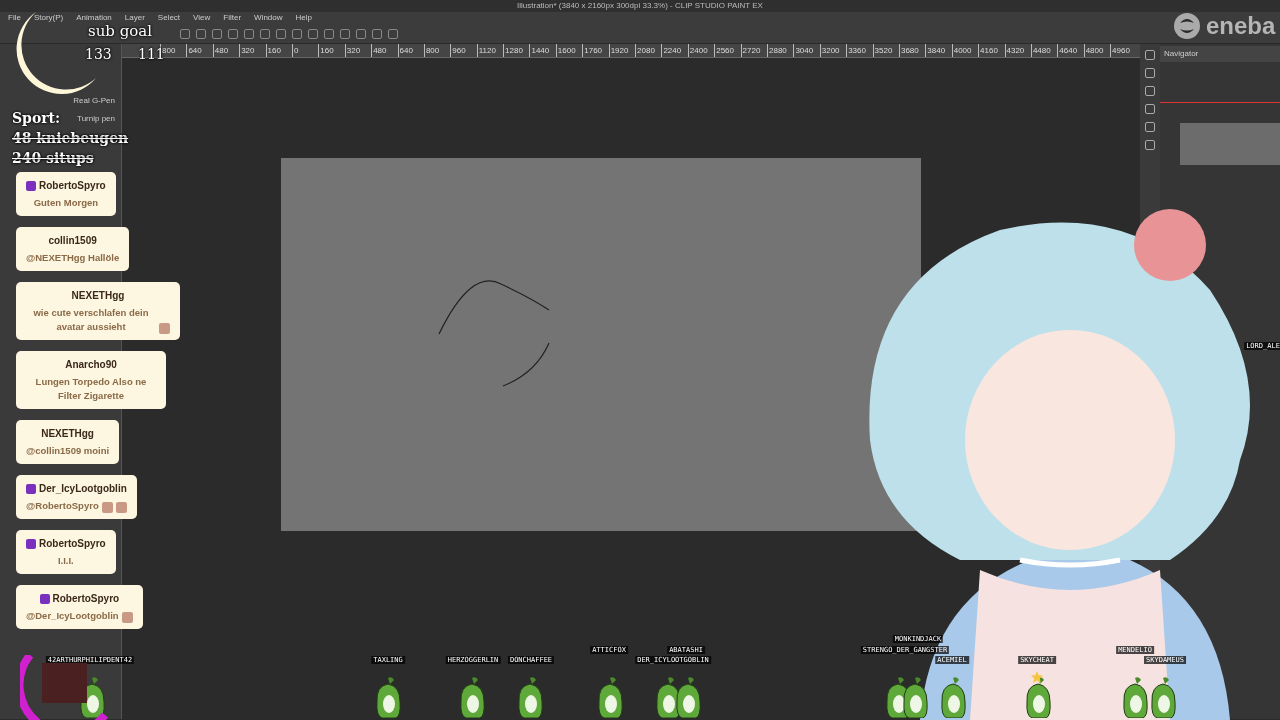 The height and width of the screenshot is (720, 1280). Describe the element at coordinates (1037, 676) in the screenshot. I see `star-icon` at that location.